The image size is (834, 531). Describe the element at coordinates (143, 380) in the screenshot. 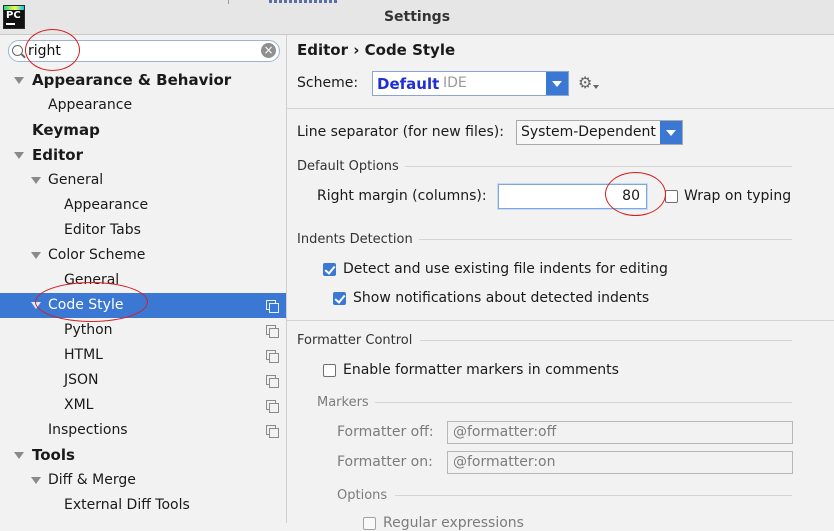

I see `tree-item-json: JSON` at that location.